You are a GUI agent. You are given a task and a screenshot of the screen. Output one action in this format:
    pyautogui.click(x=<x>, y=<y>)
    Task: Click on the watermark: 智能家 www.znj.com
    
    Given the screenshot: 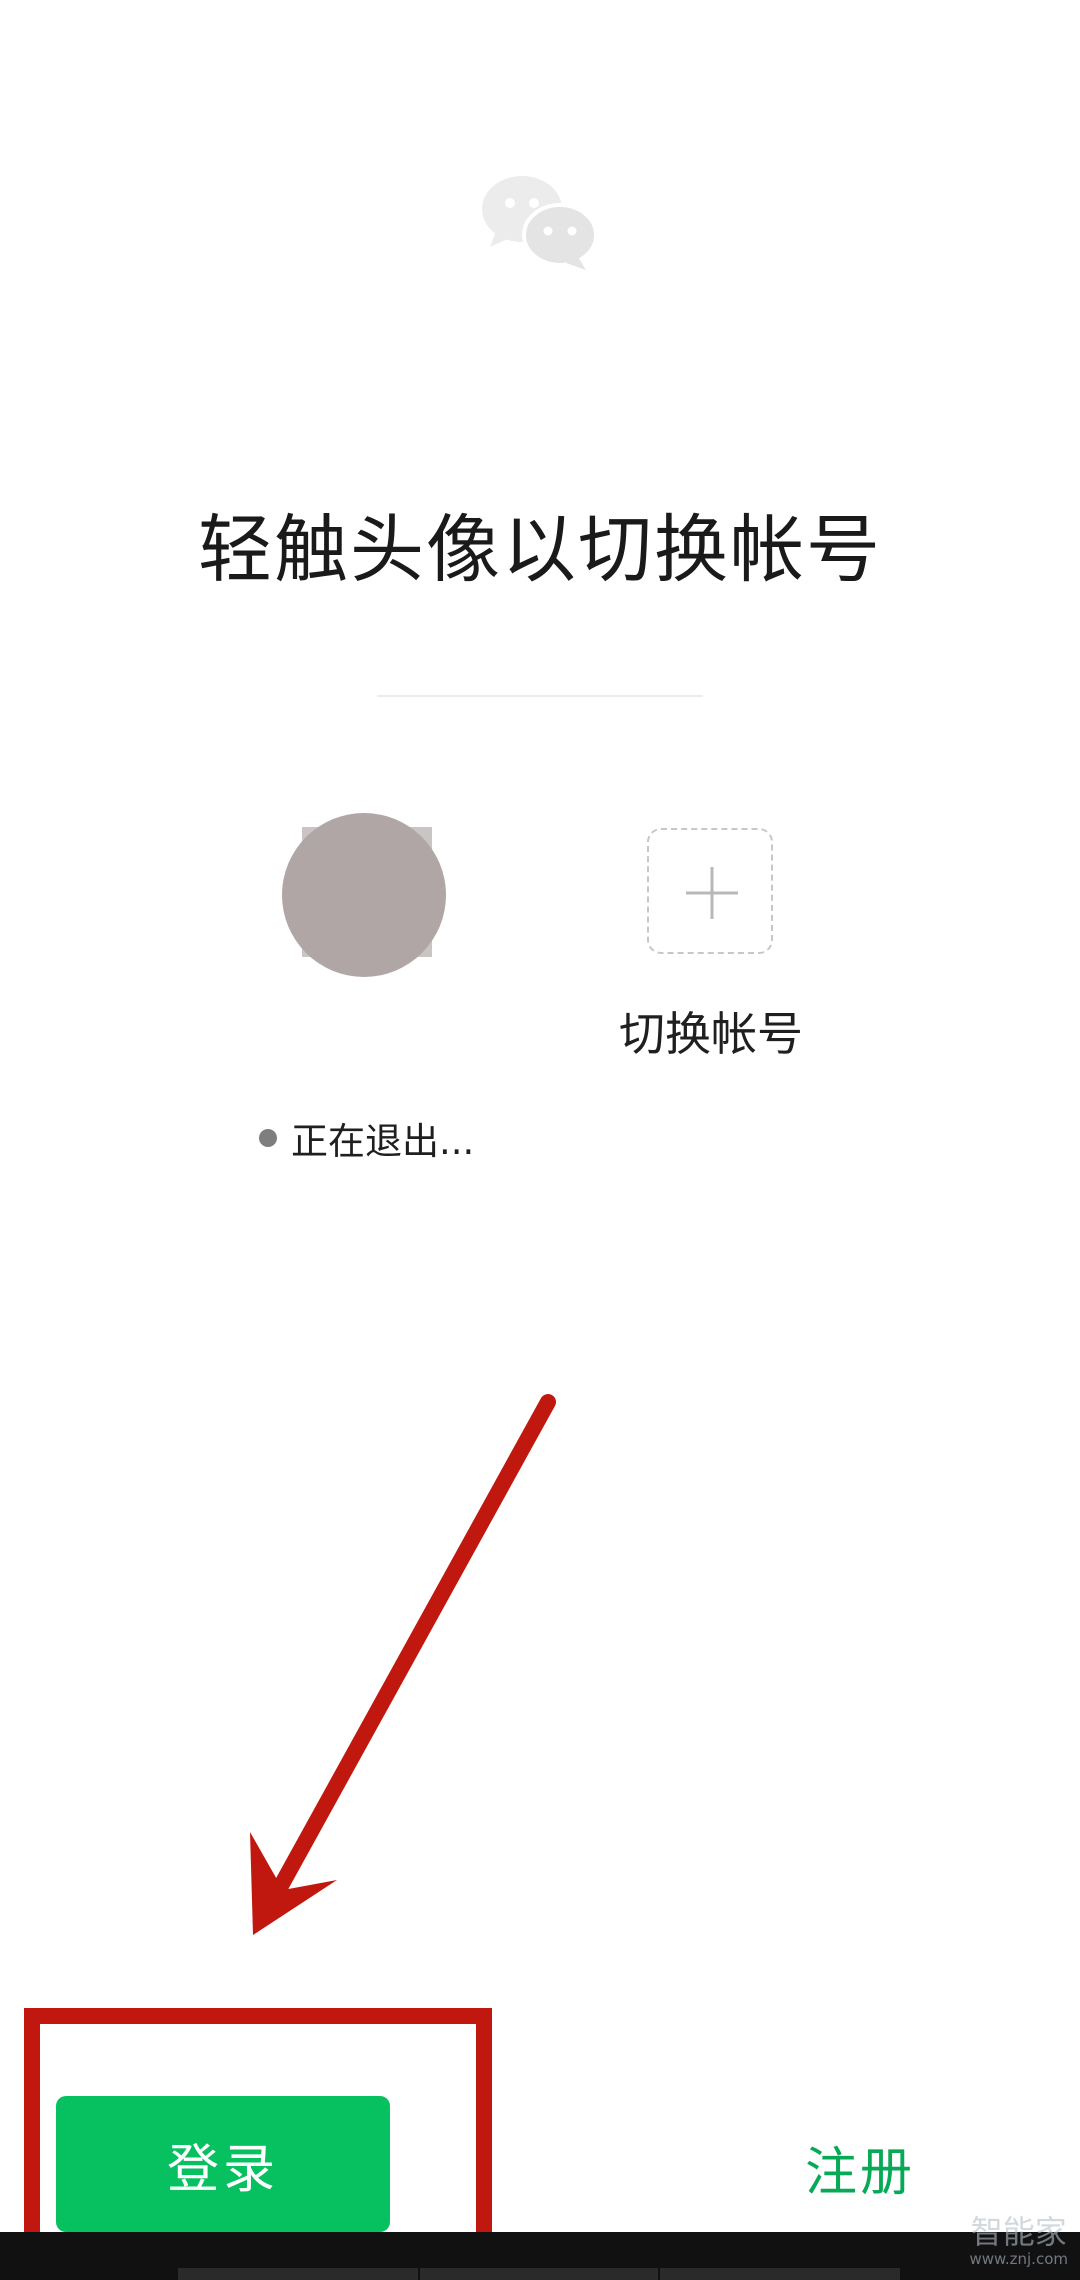 What is the action you would take?
    pyautogui.click(x=1018, y=2241)
    